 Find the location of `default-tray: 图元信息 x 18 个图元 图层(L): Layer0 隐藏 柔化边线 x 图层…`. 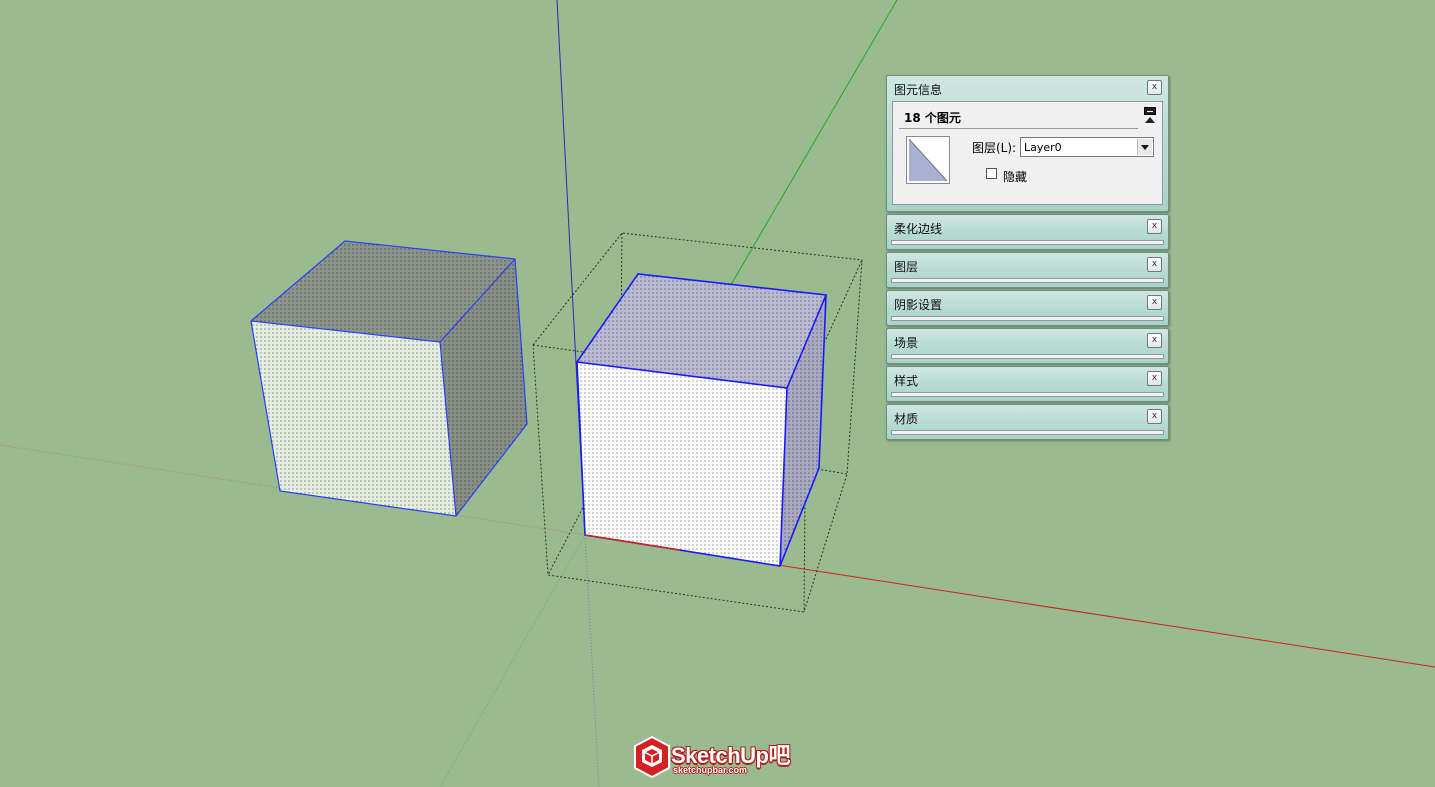

default-tray: 图元信息 x 18 个图元 图层(L): Layer0 隐藏 柔化边线 x 图层… is located at coordinates (1027, 258).